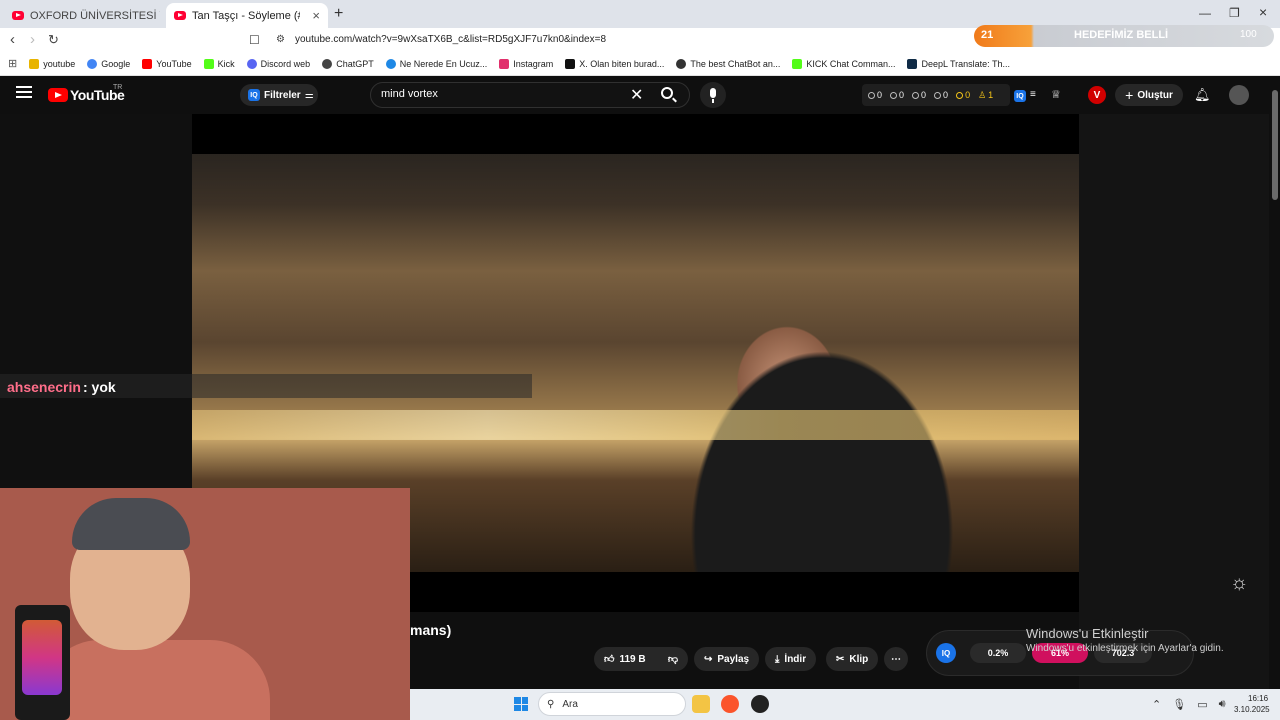 The image size is (1280, 720). Describe the element at coordinates (635, 425) in the screenshot. I see `video-light-strip` at that location.